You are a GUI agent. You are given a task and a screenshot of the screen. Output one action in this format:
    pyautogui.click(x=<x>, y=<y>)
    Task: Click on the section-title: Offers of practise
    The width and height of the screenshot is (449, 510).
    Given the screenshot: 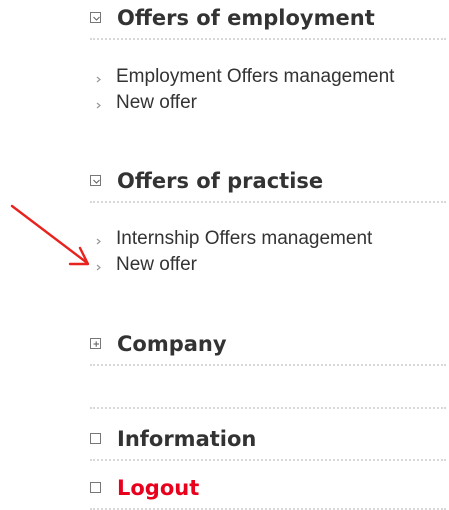 What is the action you would take?
    pyautogui.click(x=220, y=181)
    